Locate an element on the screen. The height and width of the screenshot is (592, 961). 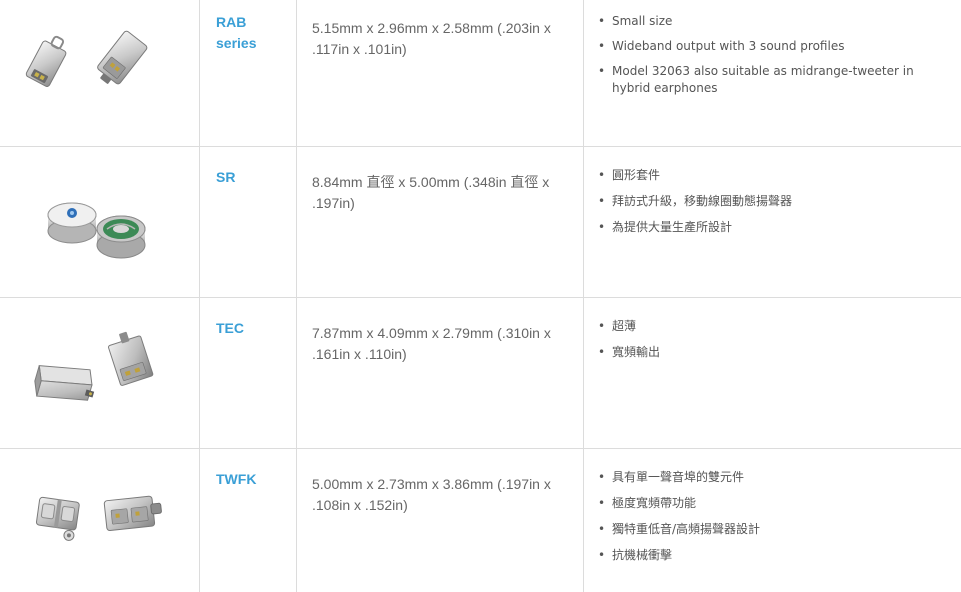
product-name-line1: SR is located at coordinates (251, 177).